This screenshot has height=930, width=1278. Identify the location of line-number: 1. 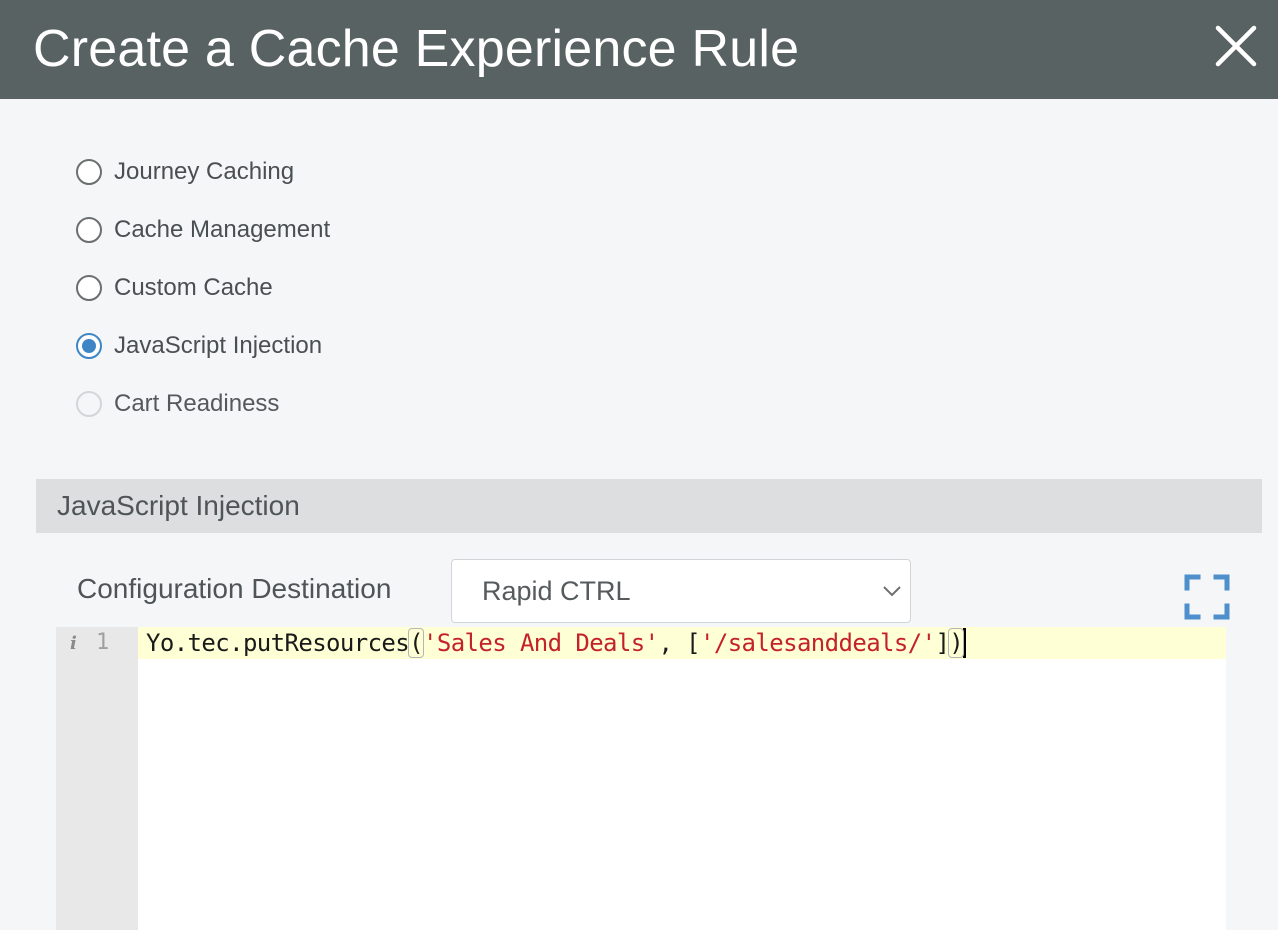
(103, 642).